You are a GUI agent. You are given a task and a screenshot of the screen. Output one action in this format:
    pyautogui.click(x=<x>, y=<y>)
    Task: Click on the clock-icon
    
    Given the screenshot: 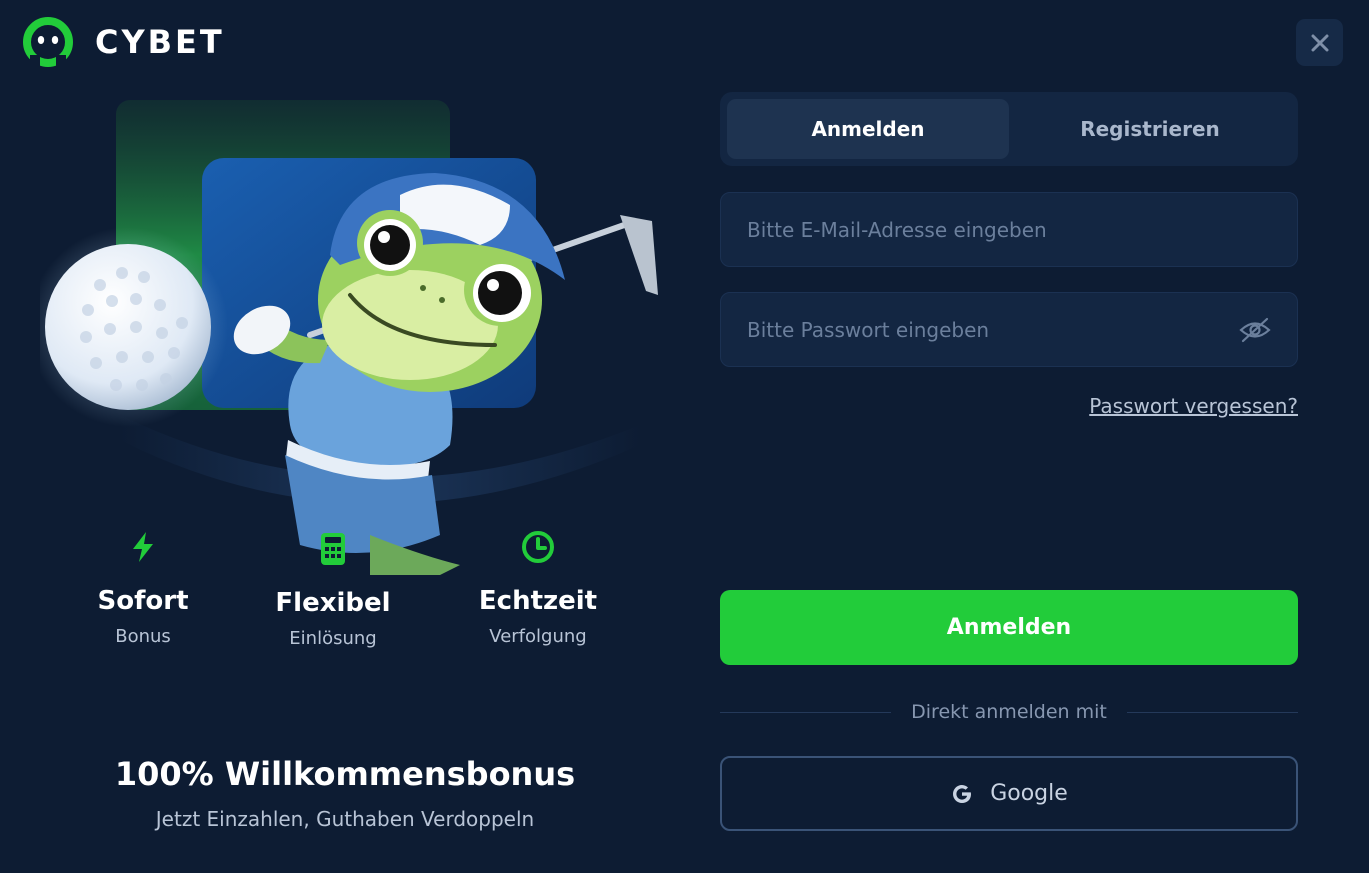 What is the action you would take?
    pyautogui.click(x=538, y=547)
    